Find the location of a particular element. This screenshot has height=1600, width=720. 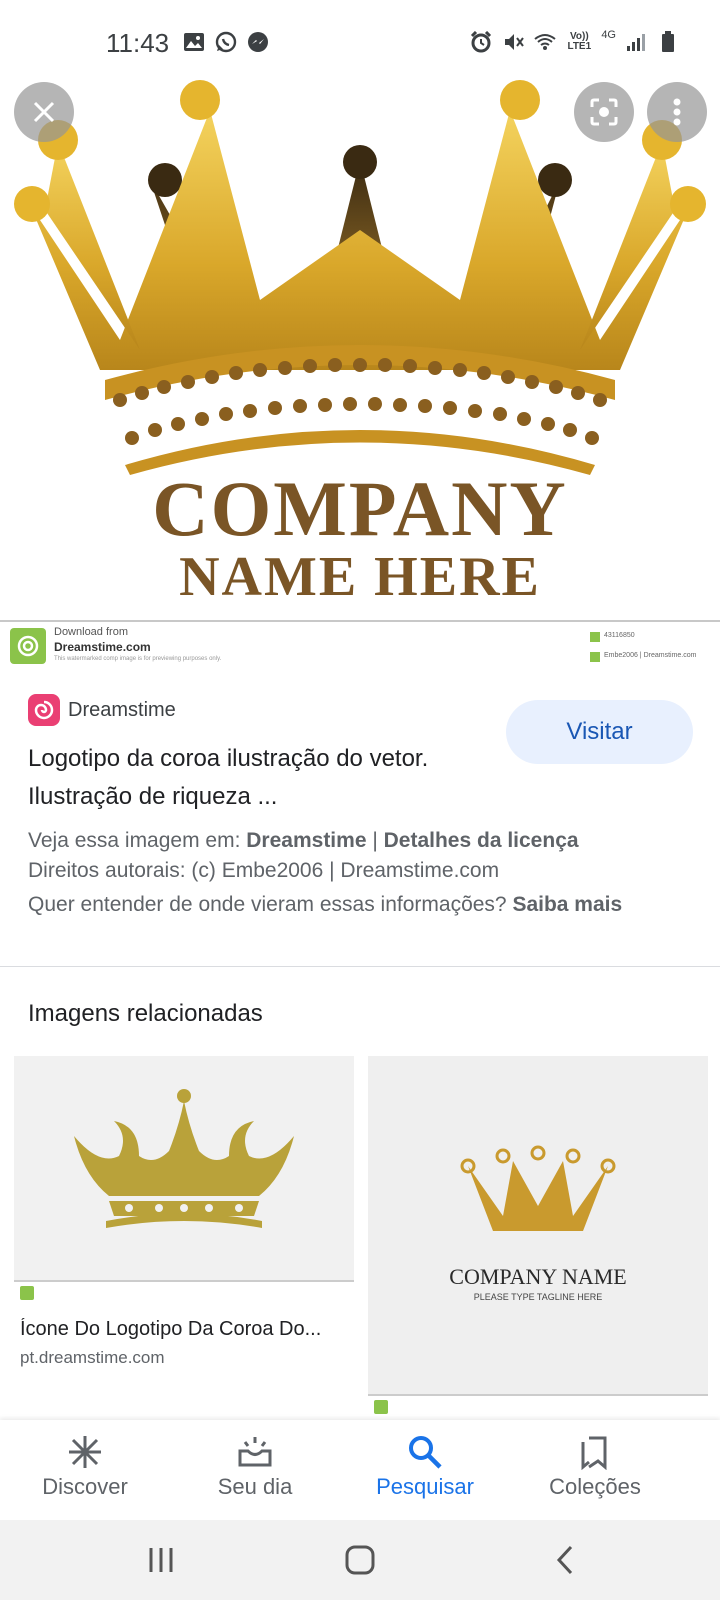

back-button is located at coordinates (565, 1560).